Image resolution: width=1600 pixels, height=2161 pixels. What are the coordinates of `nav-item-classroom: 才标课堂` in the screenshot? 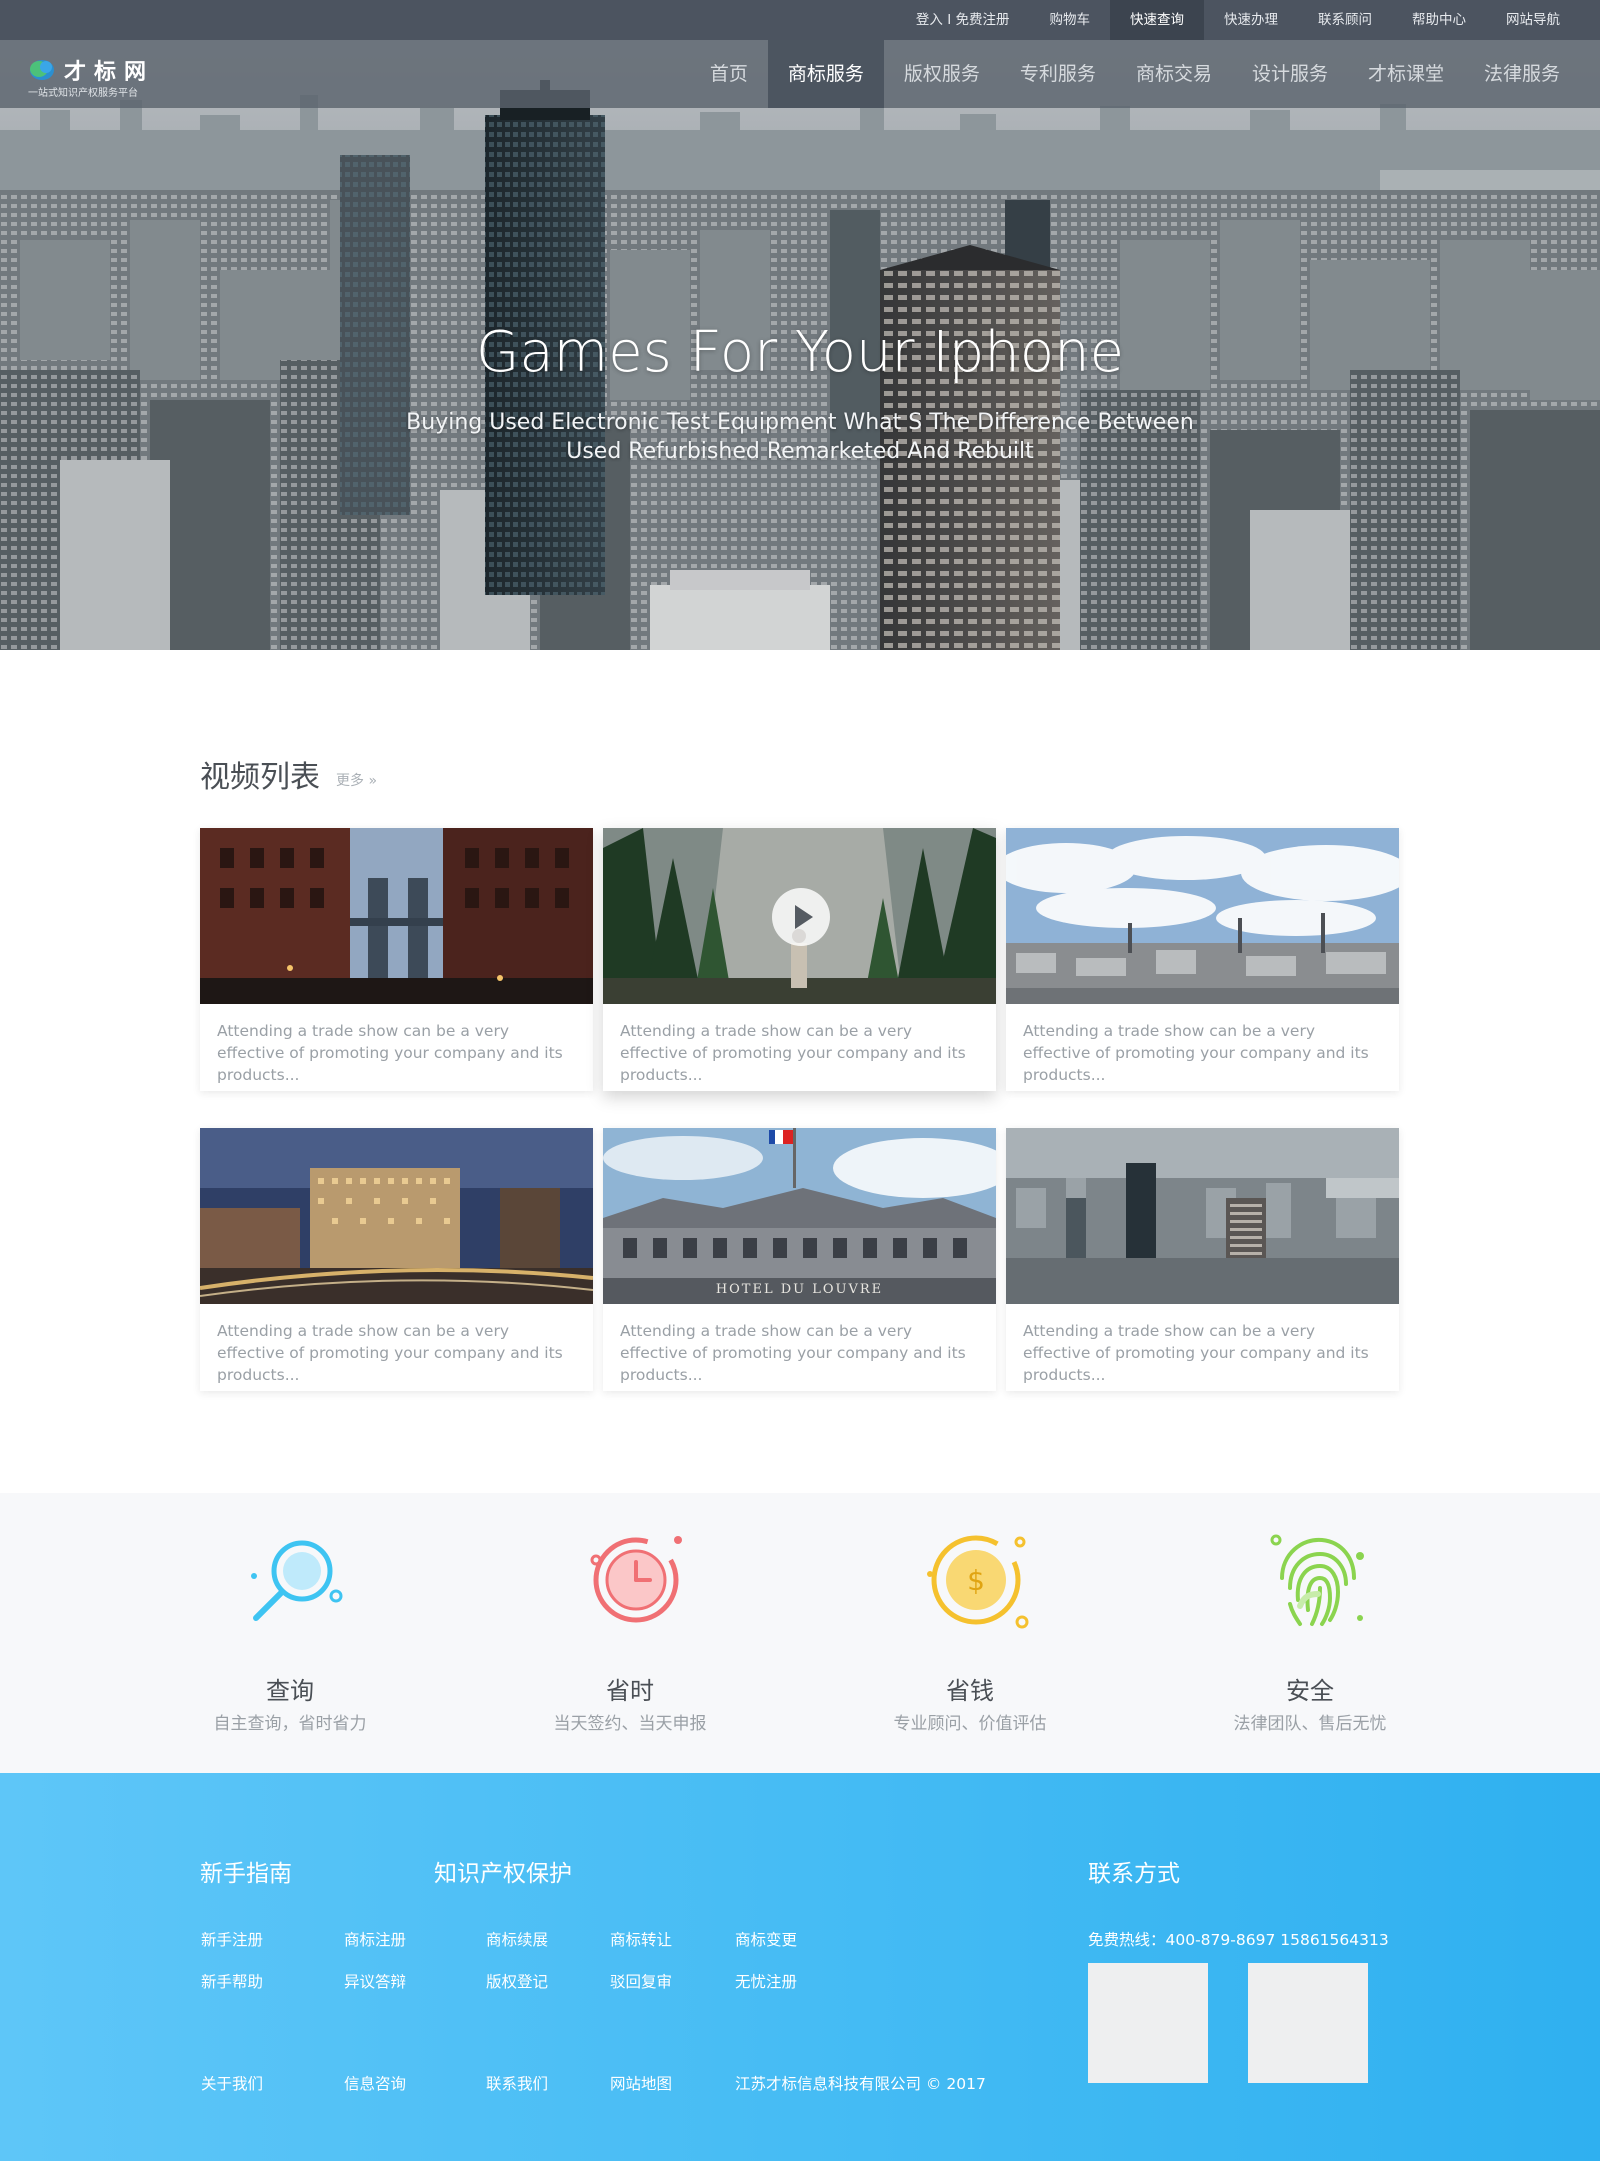 It's located at (1406, 74).